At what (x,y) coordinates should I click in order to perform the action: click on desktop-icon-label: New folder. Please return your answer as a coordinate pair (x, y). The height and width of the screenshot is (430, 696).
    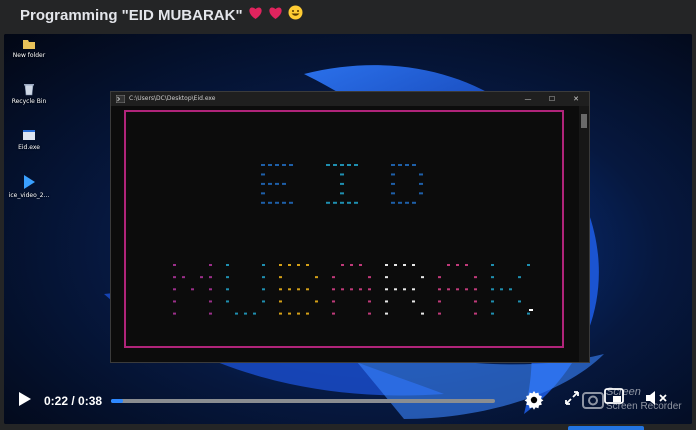
    Looking at the image, I should click on (29, 55).